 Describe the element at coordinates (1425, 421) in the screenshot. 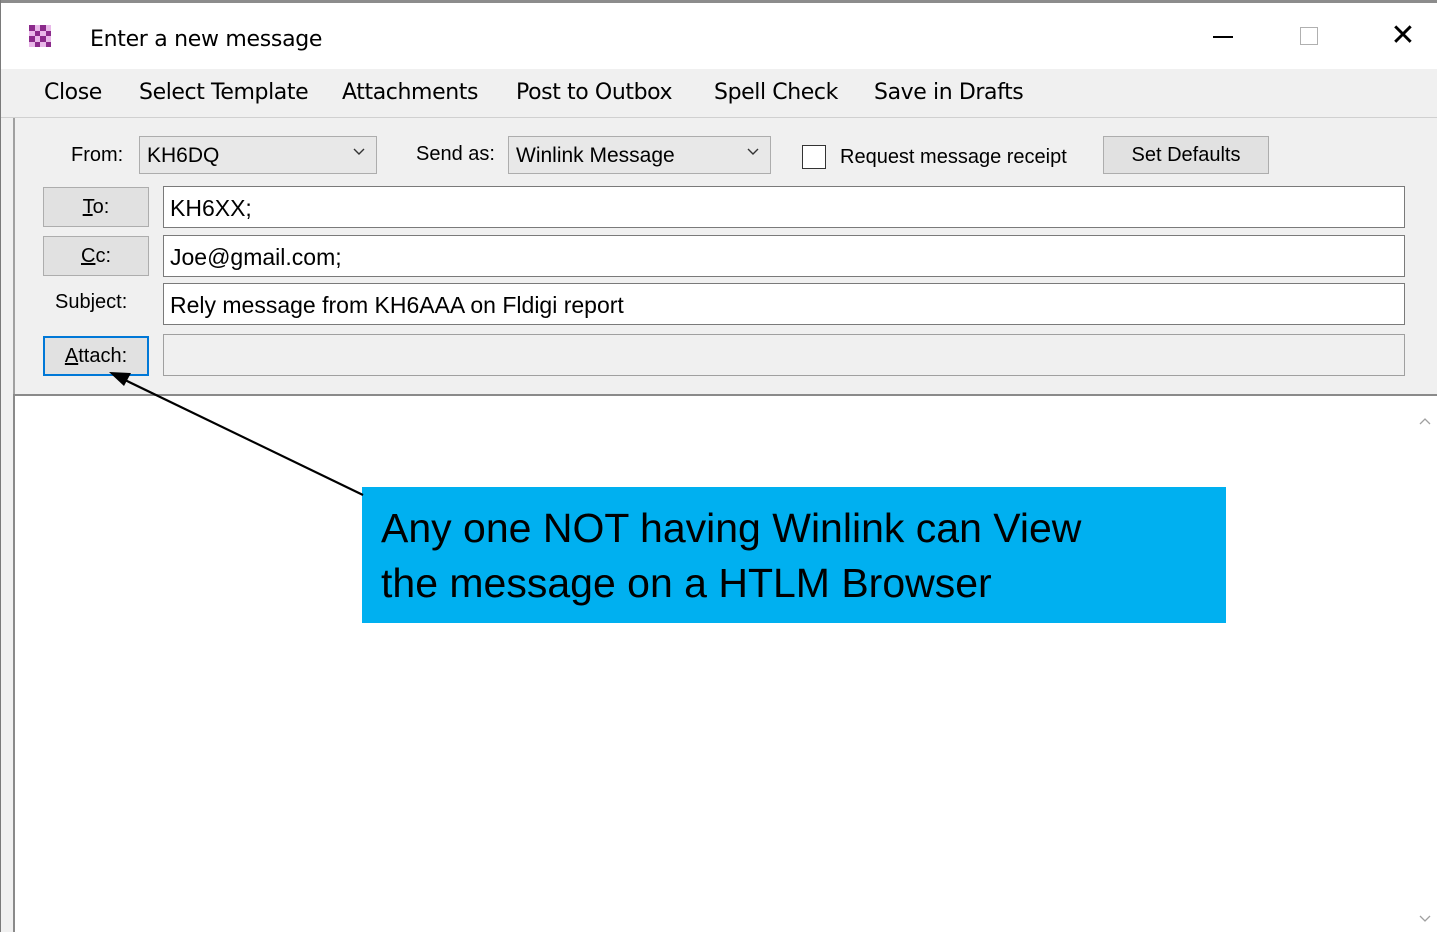

I see `scroll-up-icon` at that location.